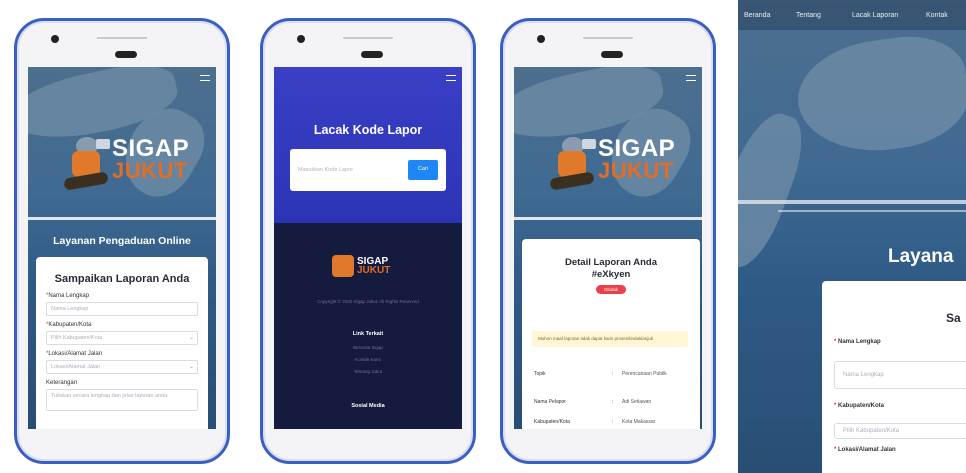 The width and height of the screenshot is (966, 473). I want to click on field-label-city: * Kabupaten/Kota, so click(859, 406).